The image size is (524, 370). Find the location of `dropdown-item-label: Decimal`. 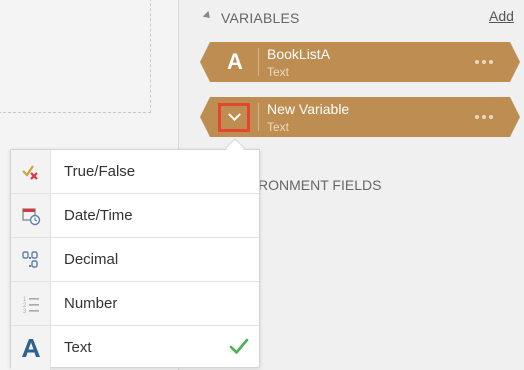

dropdown-item-label: Decimal is located at coordinates (91, 259).